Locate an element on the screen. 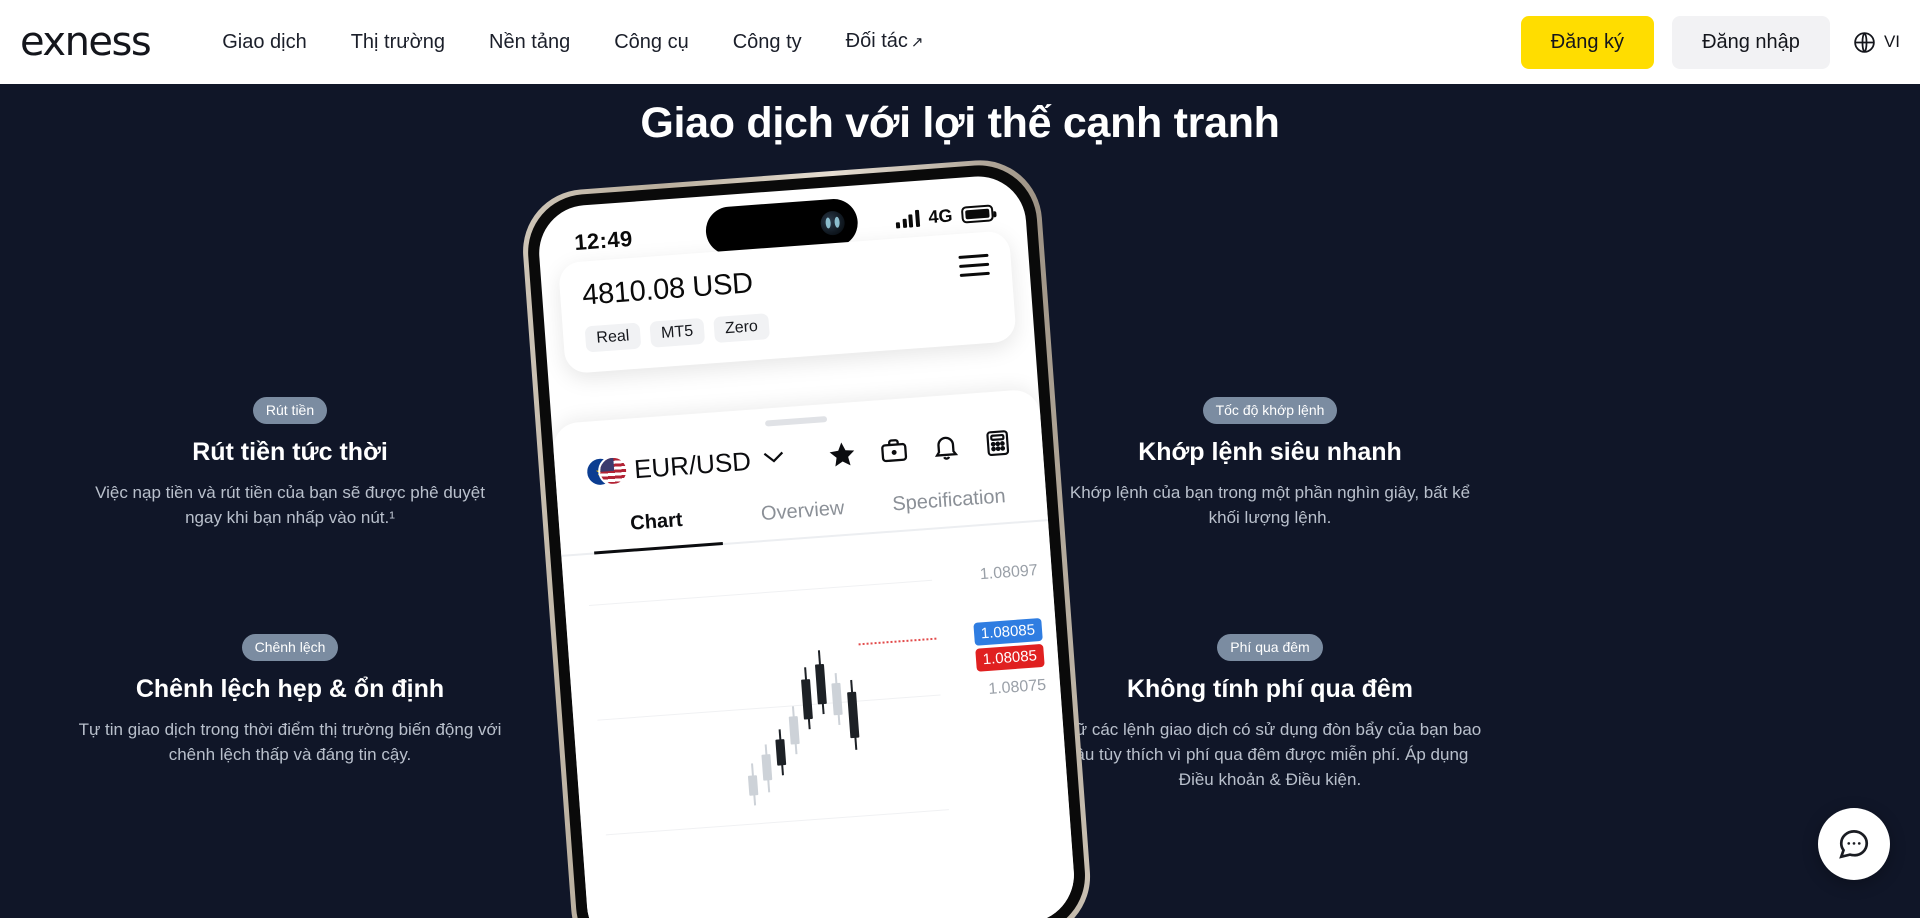 The height and width of the screenshot is (918, 1920). account-tag-plan: Zero is located at coordinates (741, 328).